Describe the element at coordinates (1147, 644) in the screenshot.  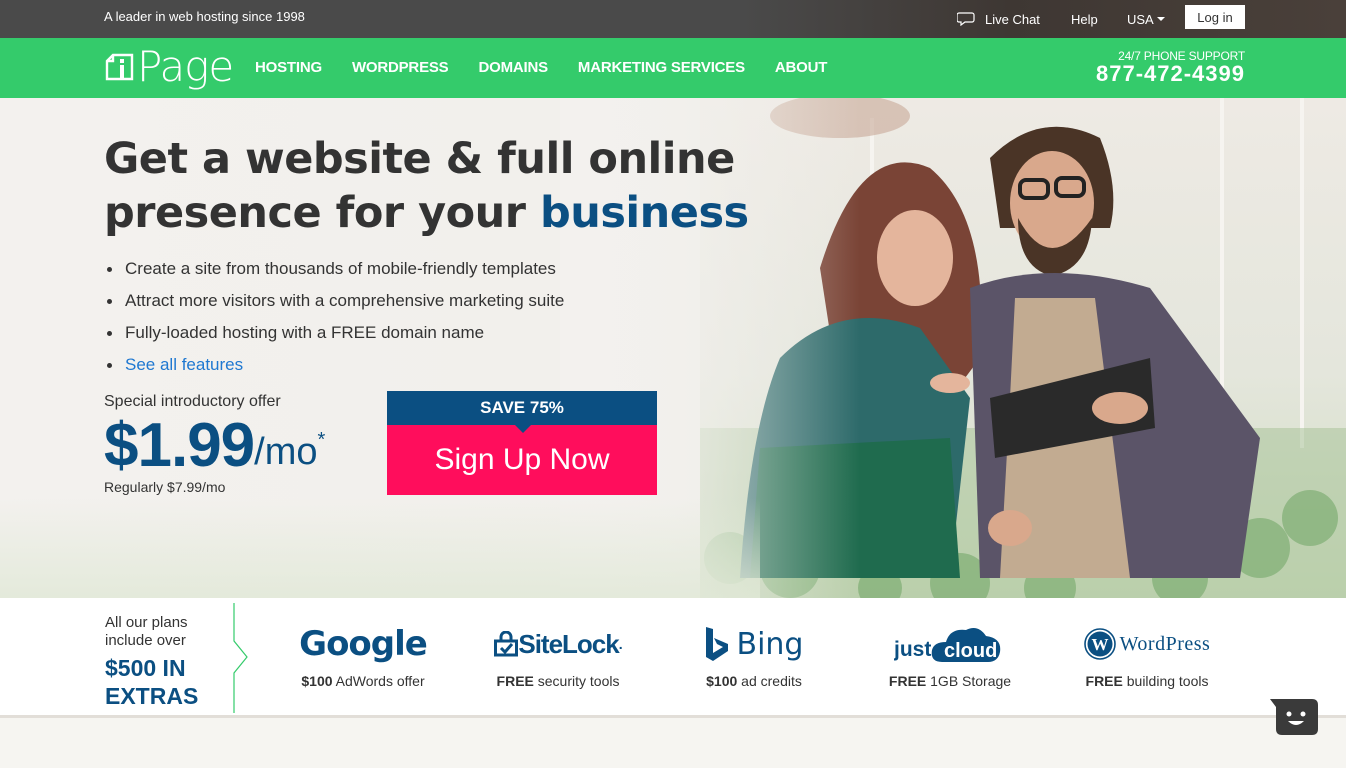
I see `wordpress-logo: W WordPress` at that location.